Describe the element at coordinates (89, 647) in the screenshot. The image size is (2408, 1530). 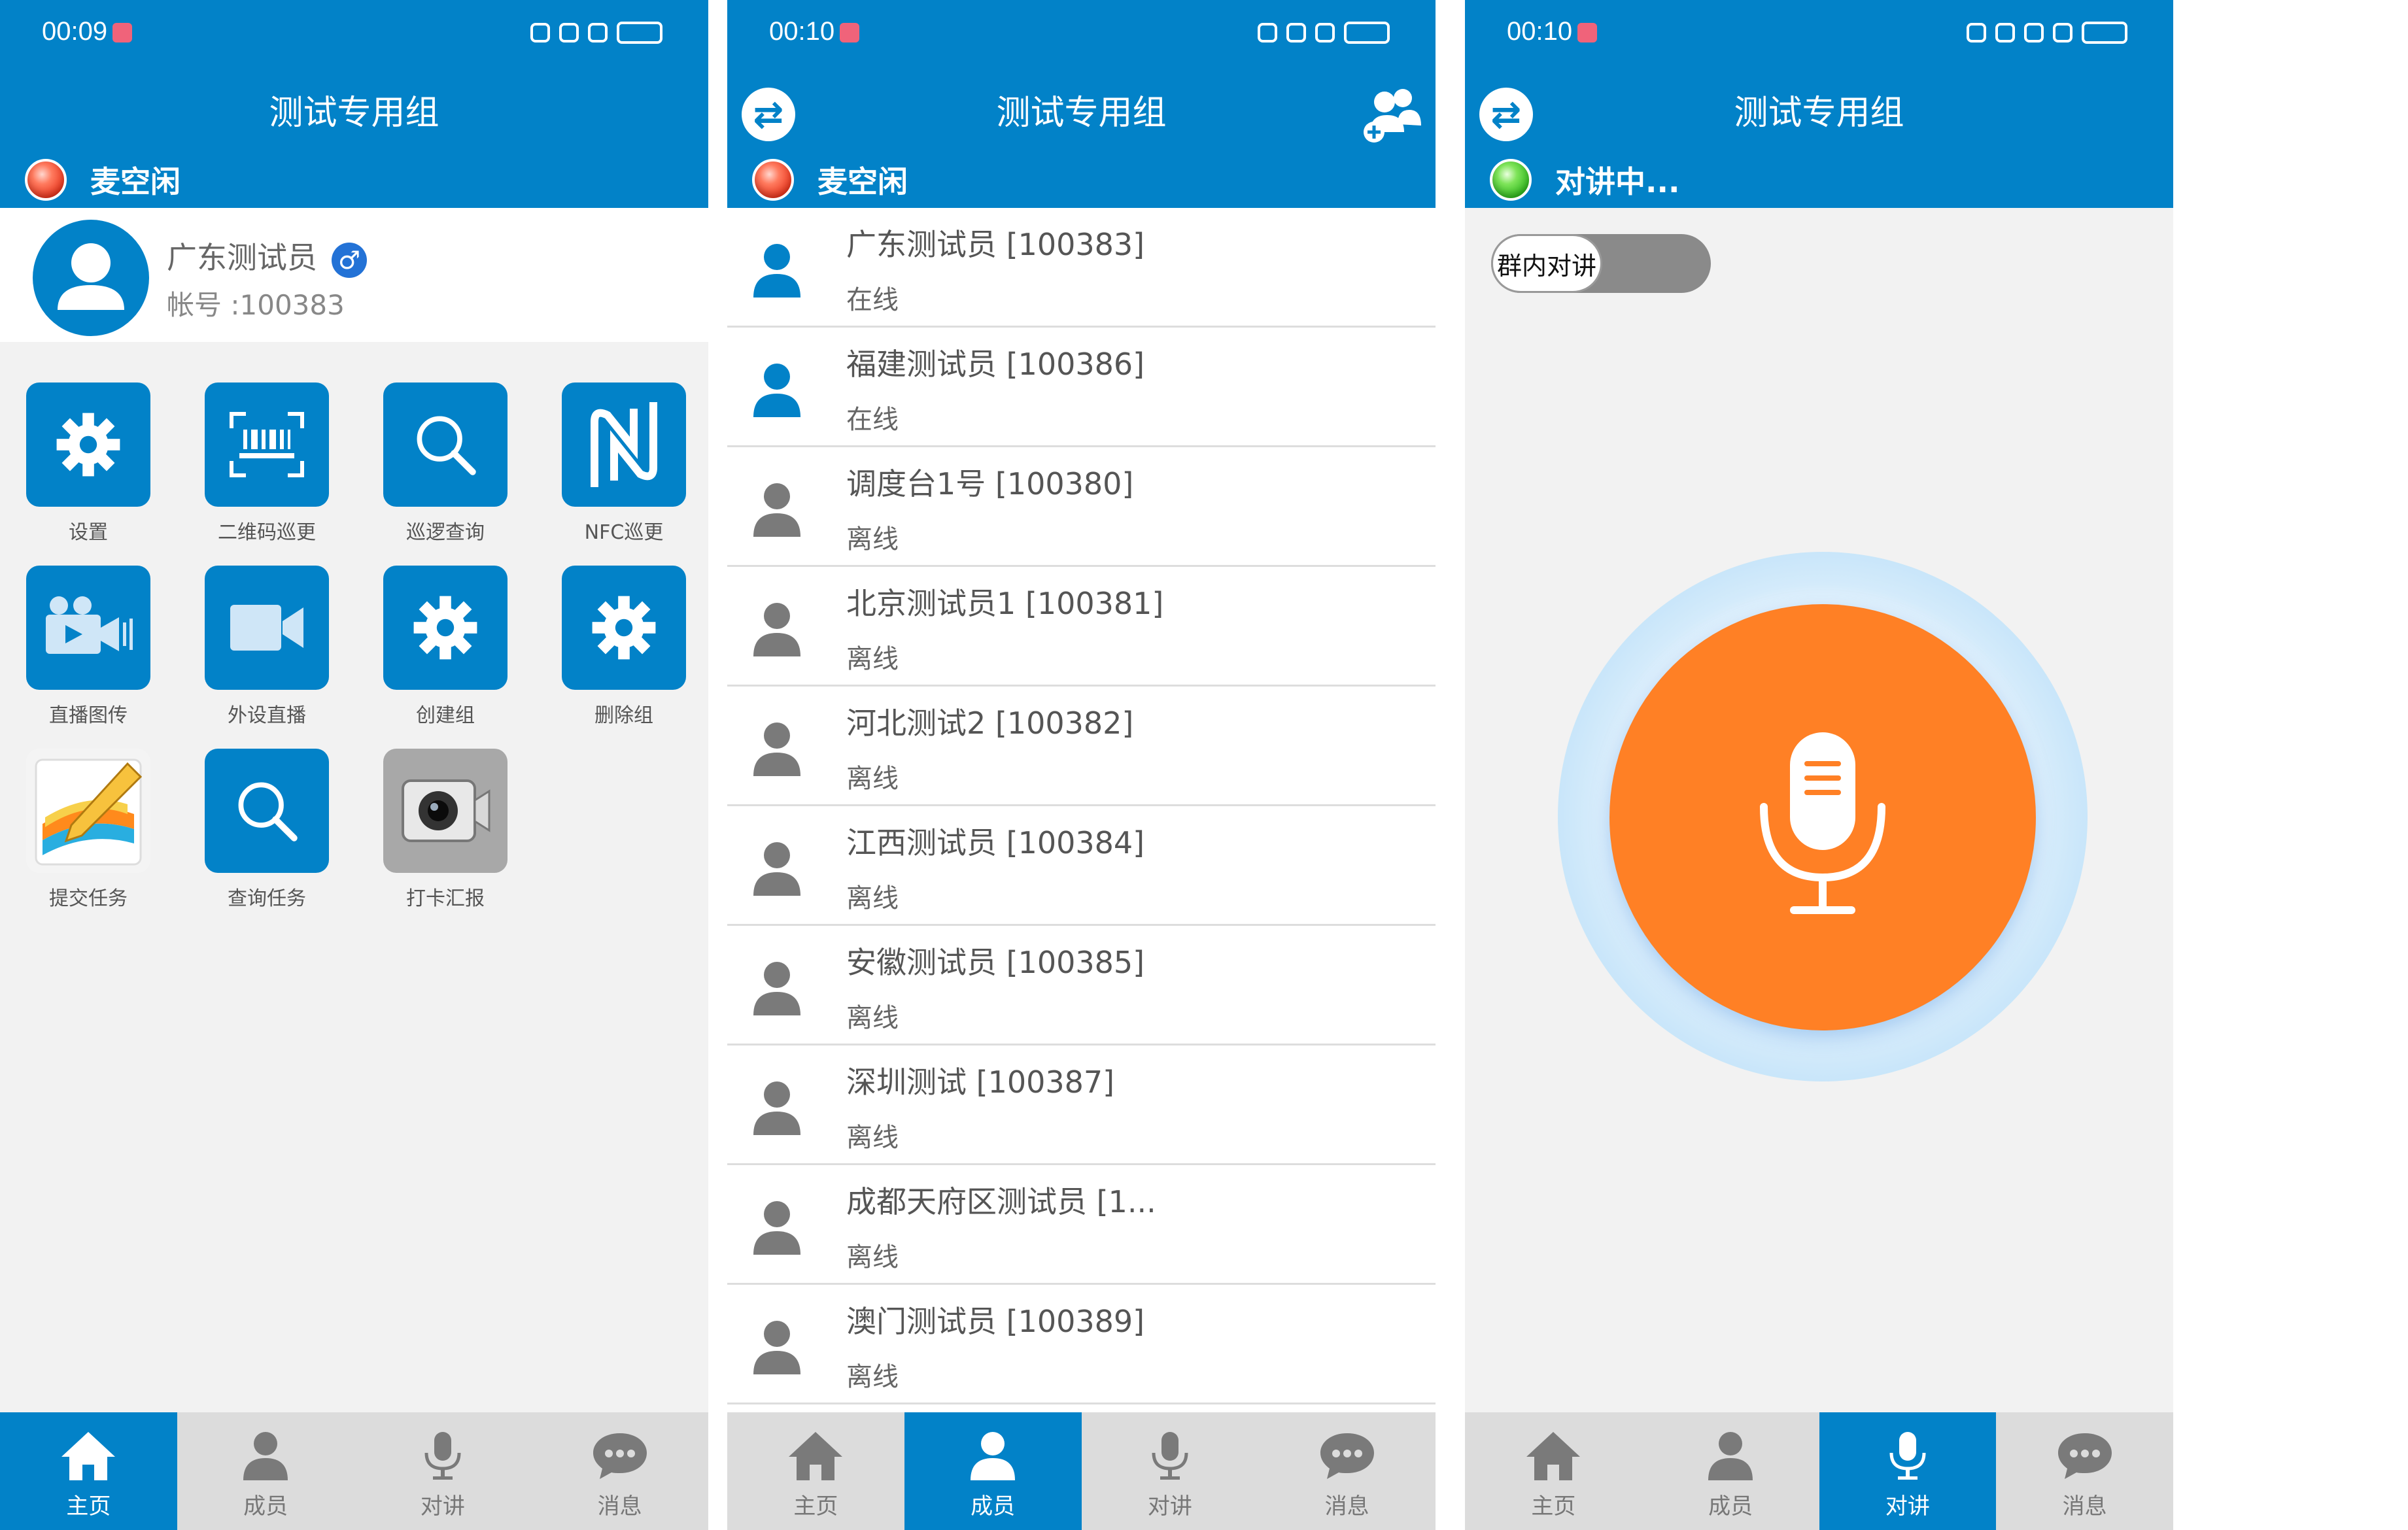
I see `grid-item-live-broadcast: 直播图传` at that location.